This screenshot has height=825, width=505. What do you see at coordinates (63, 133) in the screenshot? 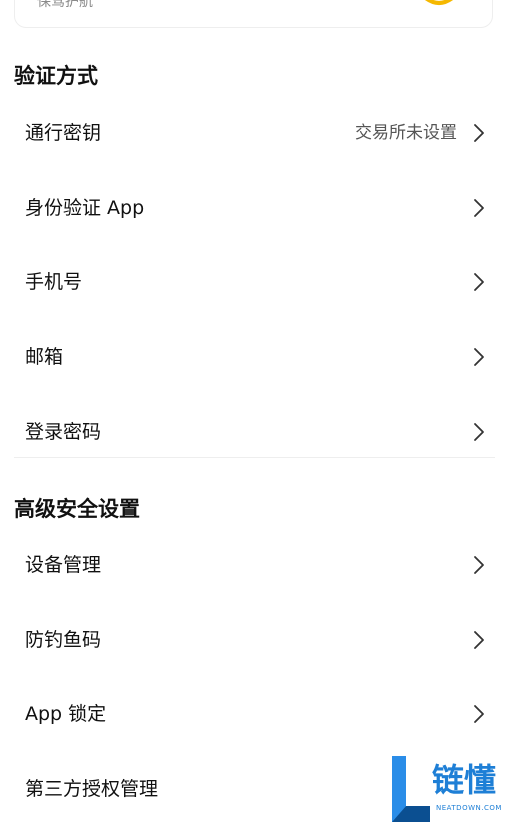
I see `row-label: 通行密钥` at bounding box center [63, 133].